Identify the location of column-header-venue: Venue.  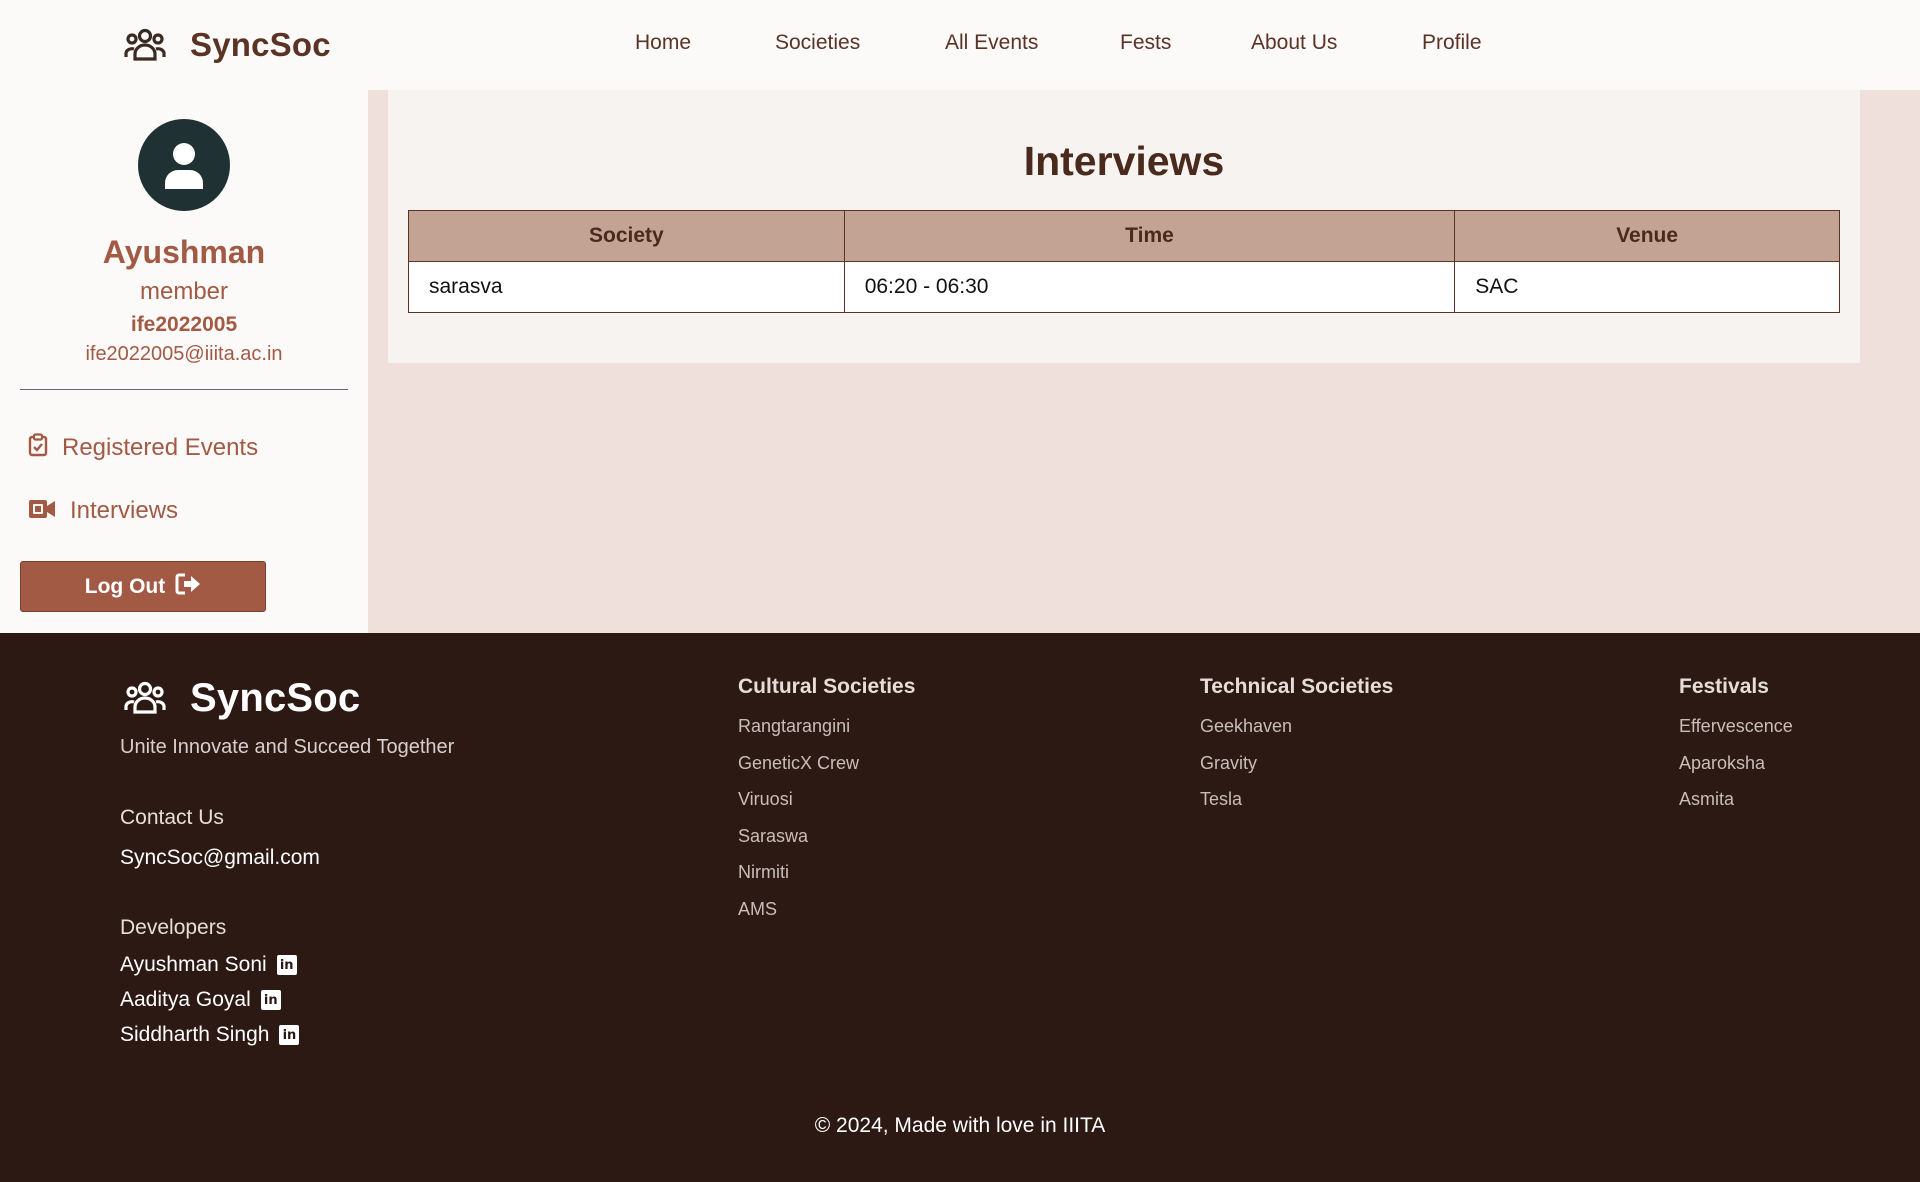
(1647, 236).